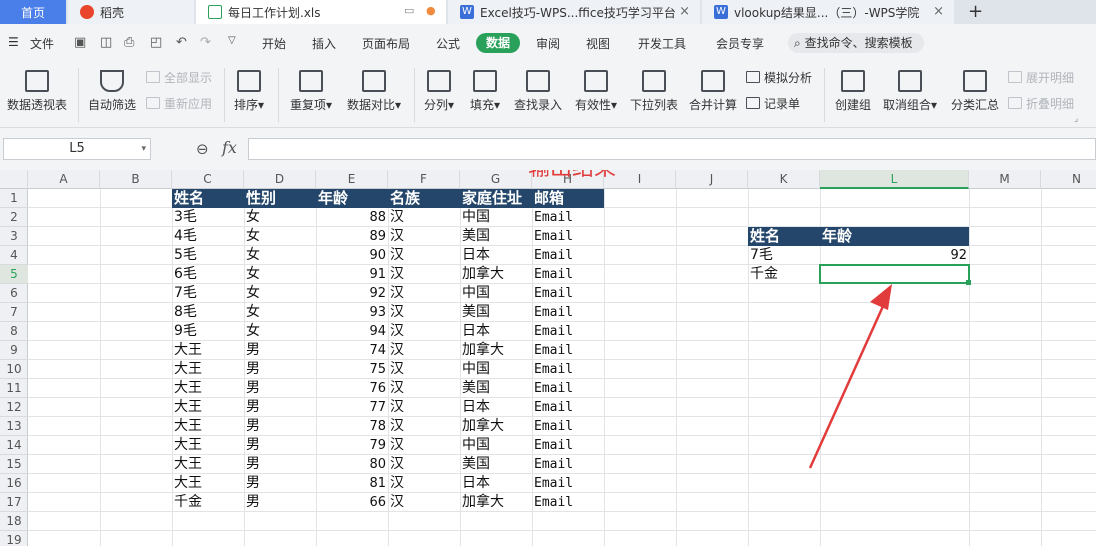 Image resolution: width=1096 pixels, height=546 pixels. I want to click on cell-age: 88, so click(352, 217).